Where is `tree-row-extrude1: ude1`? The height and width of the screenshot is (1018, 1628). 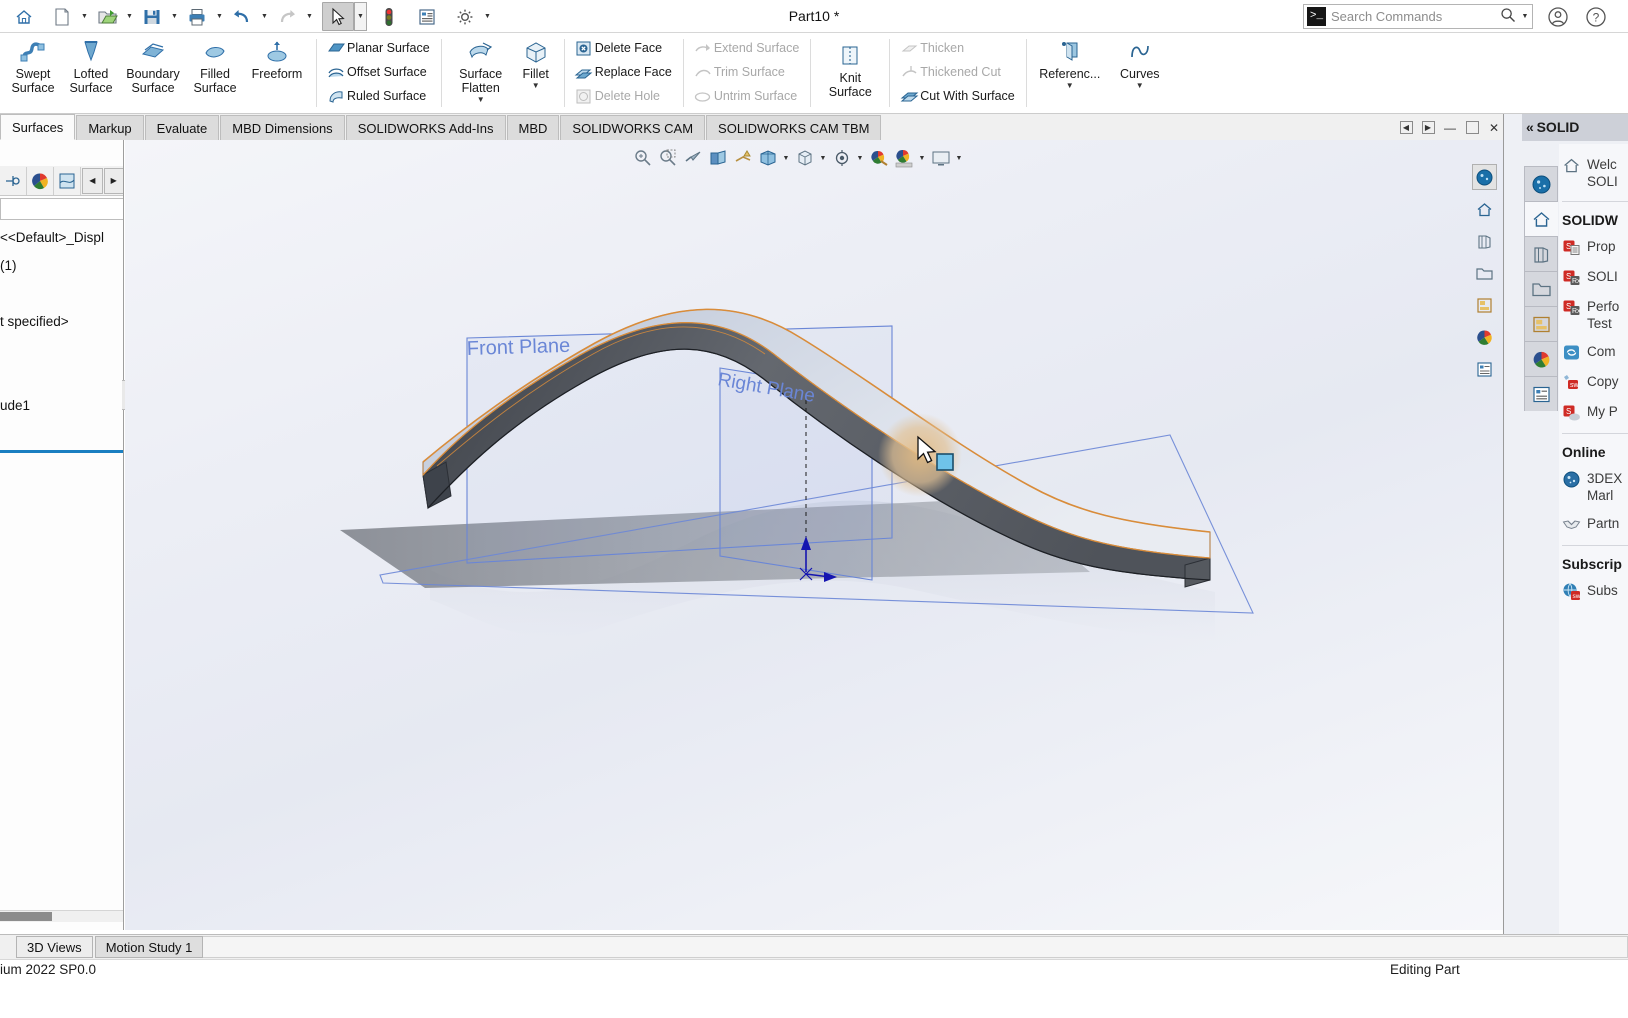 tree-row-extrude1: ude1 is located at coordinates (61, 406).